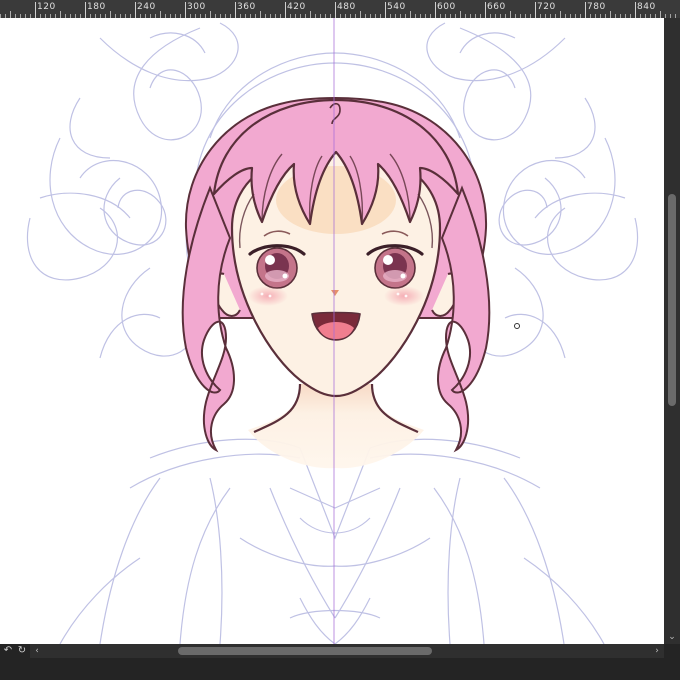 The width and height of the screenshot is (680, 680). Describe the element at coordinates (46, 7) in the screenshot. I see `ruler-label: 120` at that location.